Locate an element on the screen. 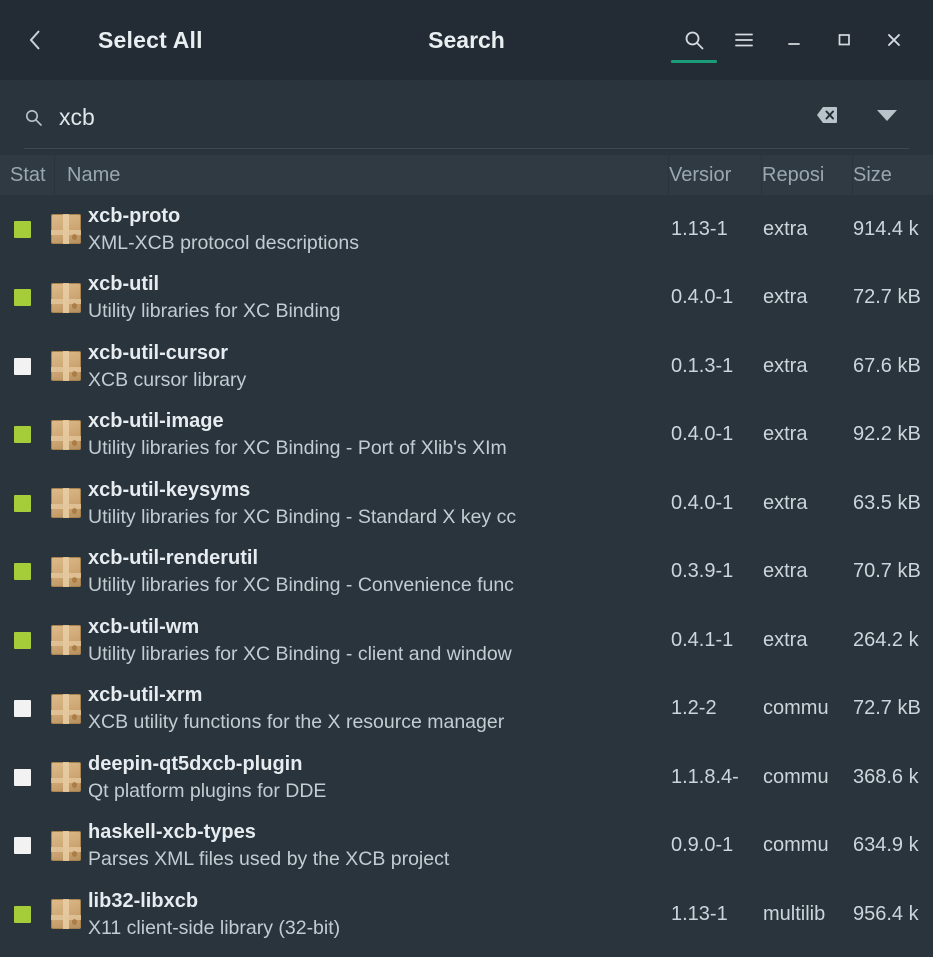 This screenshot has width=933, height=957. back-button is located at coordinates (36, 40).